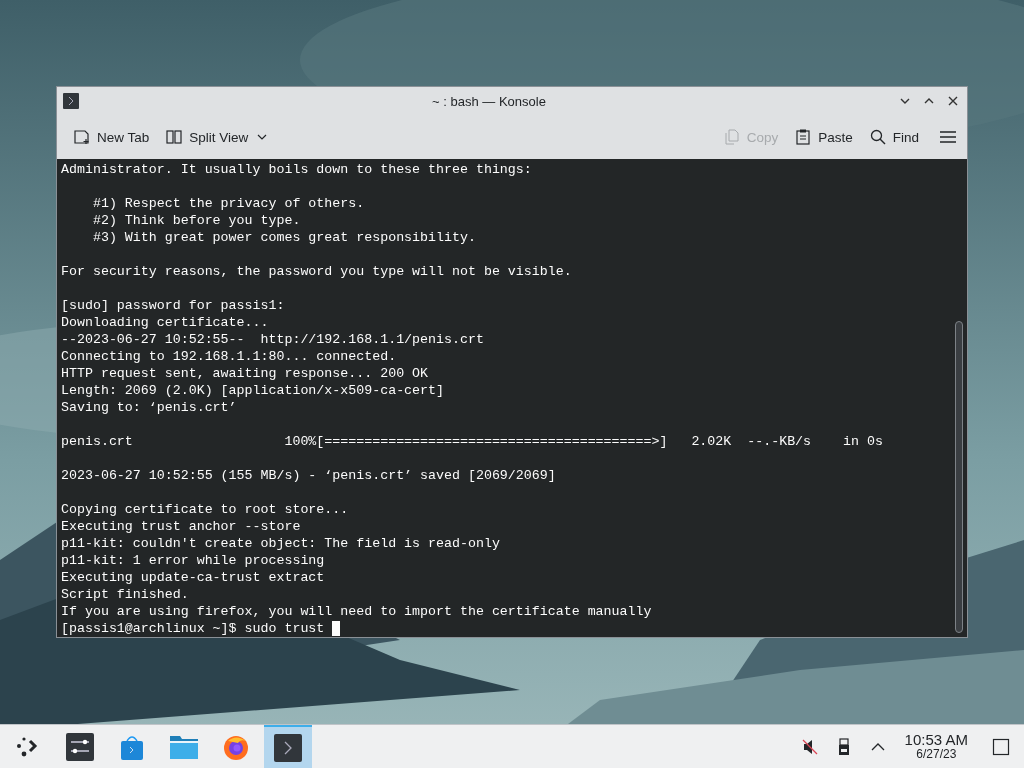 The height and width of the screenshot is (768, 1024). Describe the element at coordinates (281, 543) in the screenshot. I see `terminal-line: p11-kit: couldn't create object: The field is read-only` at that location.